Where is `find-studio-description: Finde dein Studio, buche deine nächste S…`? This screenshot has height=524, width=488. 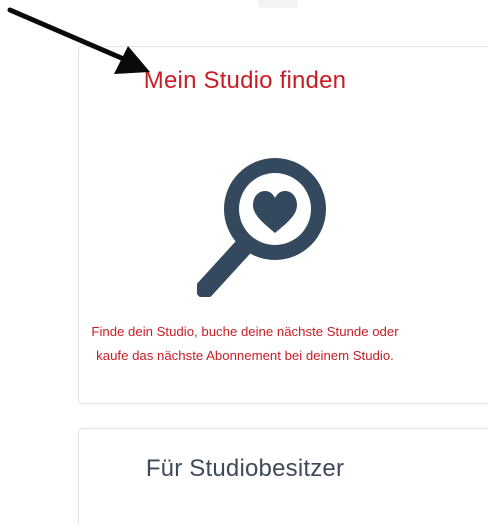
find-studio-description: Finde dein Studio, buche deine nächste S… is located at coordinates (245, 344).